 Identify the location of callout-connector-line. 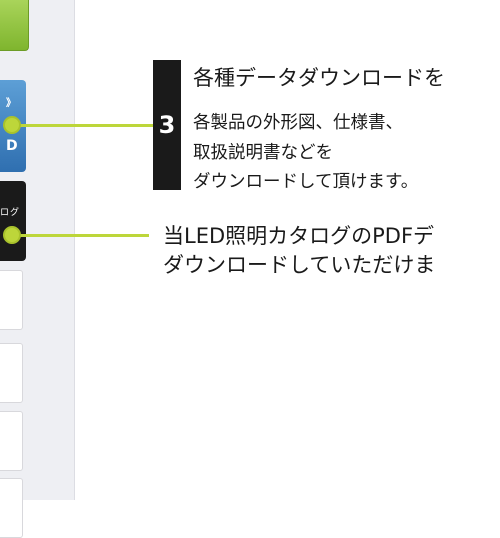
(86, 125).